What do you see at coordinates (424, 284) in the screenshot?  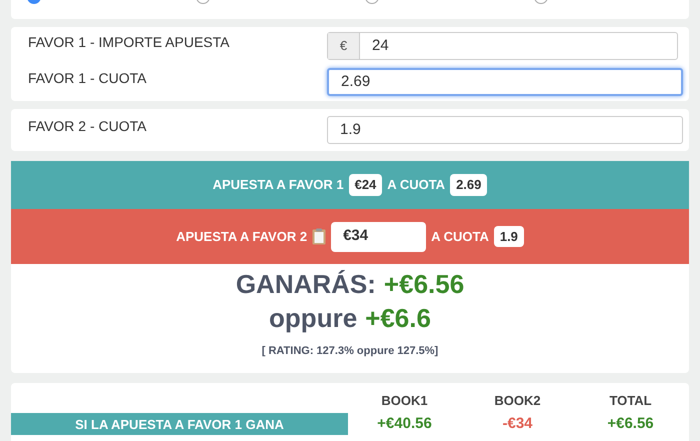 I see `profit-amount: +€6.56` at bounding box center [424, 284].